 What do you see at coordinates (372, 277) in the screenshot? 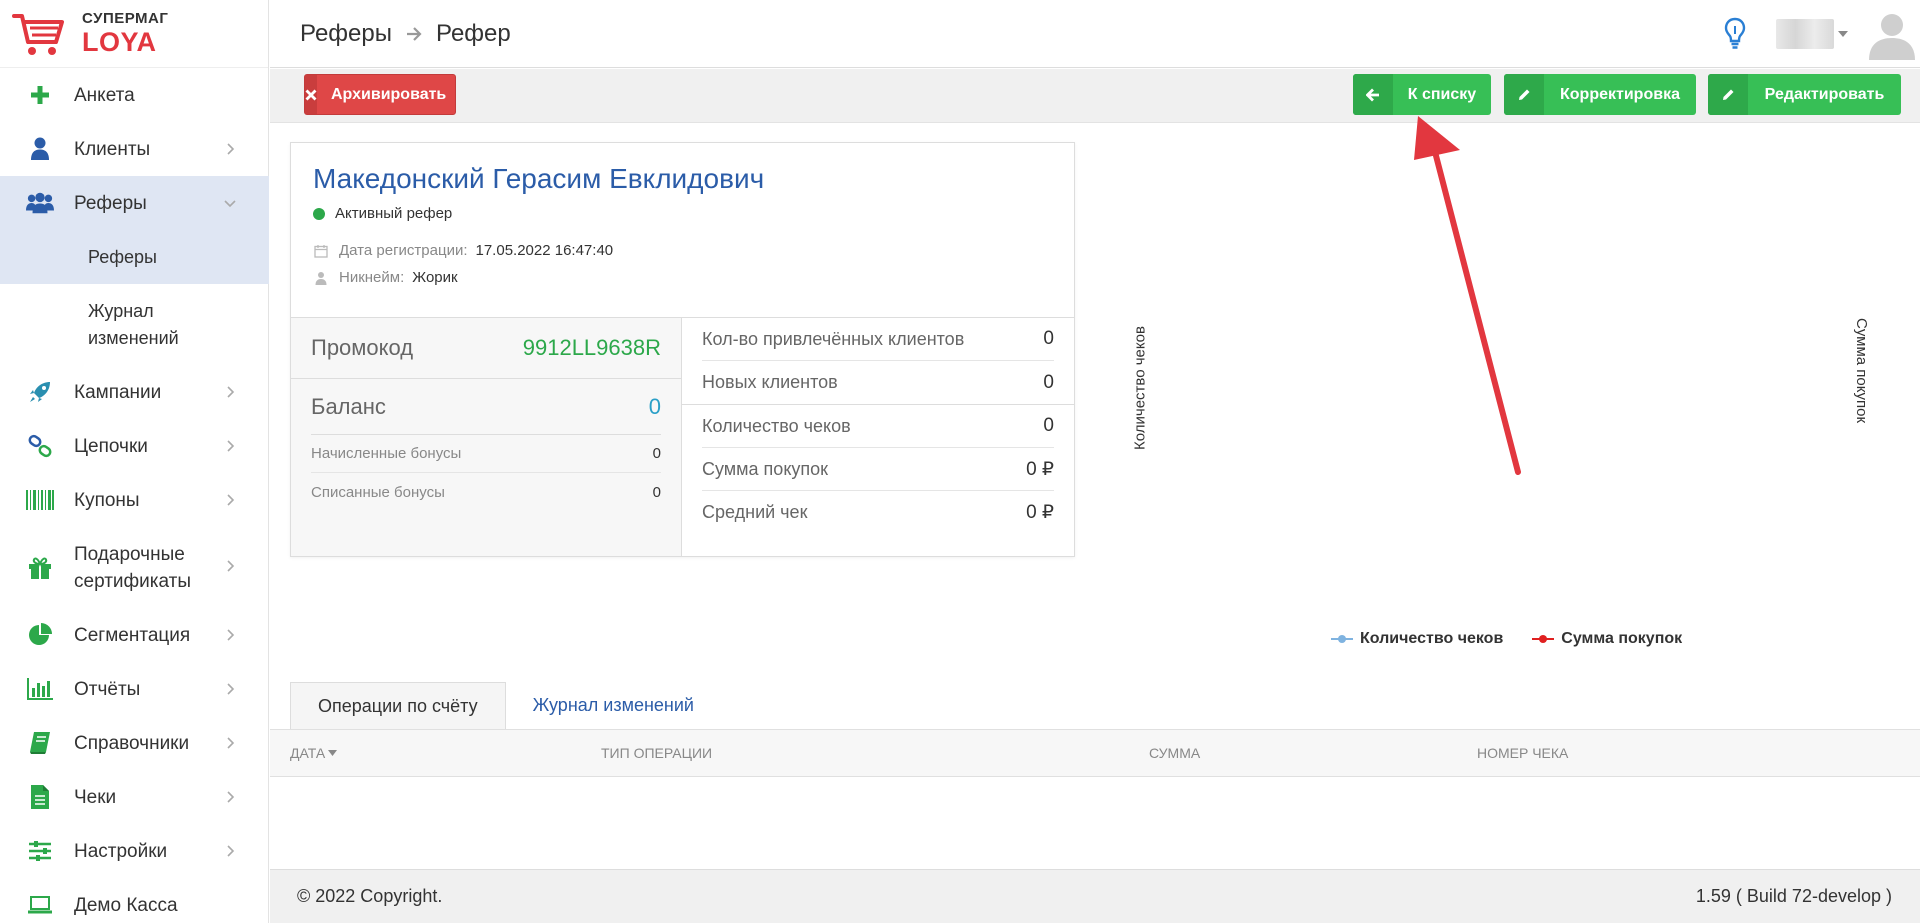
I see `nickname-label: Никнейм:` at bounding box center [372, 277].